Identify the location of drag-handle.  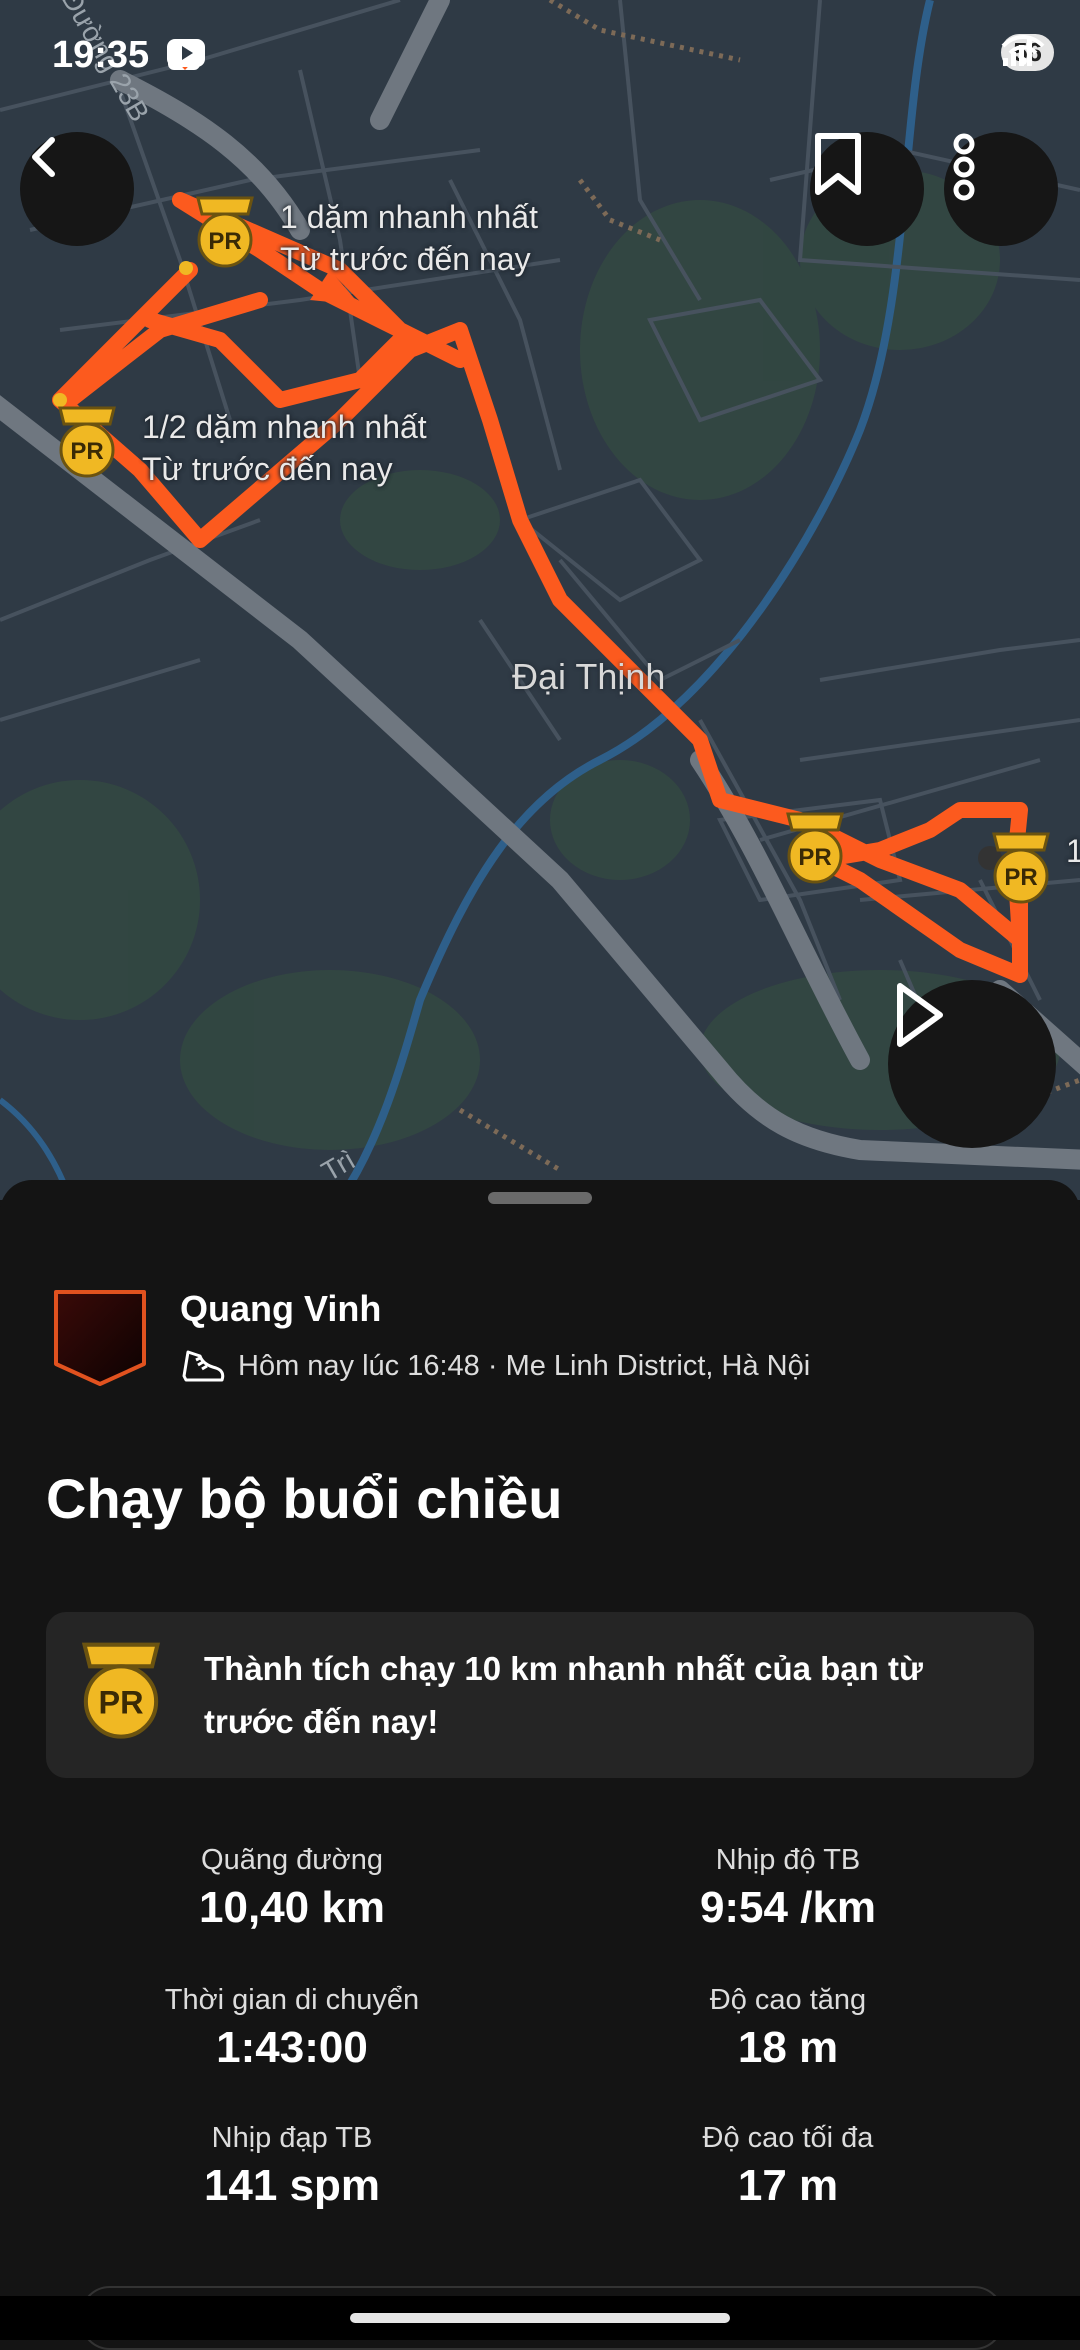
(540, 1198).